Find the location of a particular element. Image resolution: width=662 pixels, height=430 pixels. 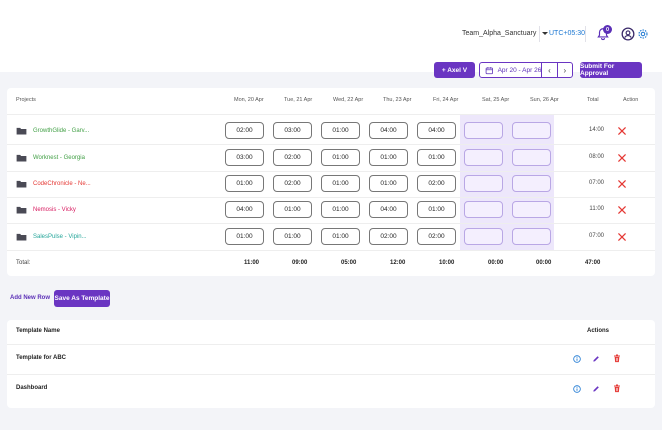

calendar-icon is located at coordinates (489, 70).